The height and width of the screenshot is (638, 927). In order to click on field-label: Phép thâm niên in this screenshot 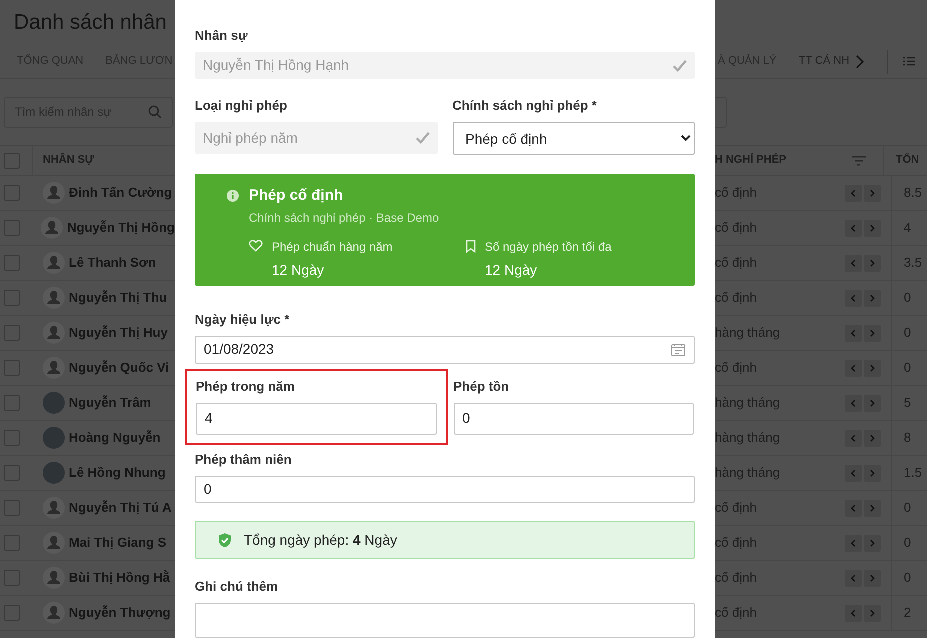, I will do `click(244, 460)`.